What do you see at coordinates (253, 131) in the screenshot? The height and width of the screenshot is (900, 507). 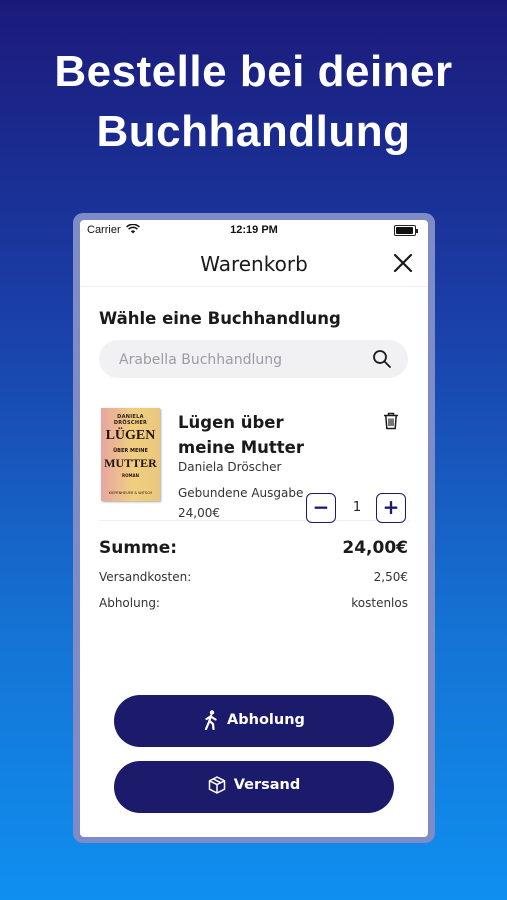 I see `headline-line-2: Buchhandlung` at bounding box center [253, 131].